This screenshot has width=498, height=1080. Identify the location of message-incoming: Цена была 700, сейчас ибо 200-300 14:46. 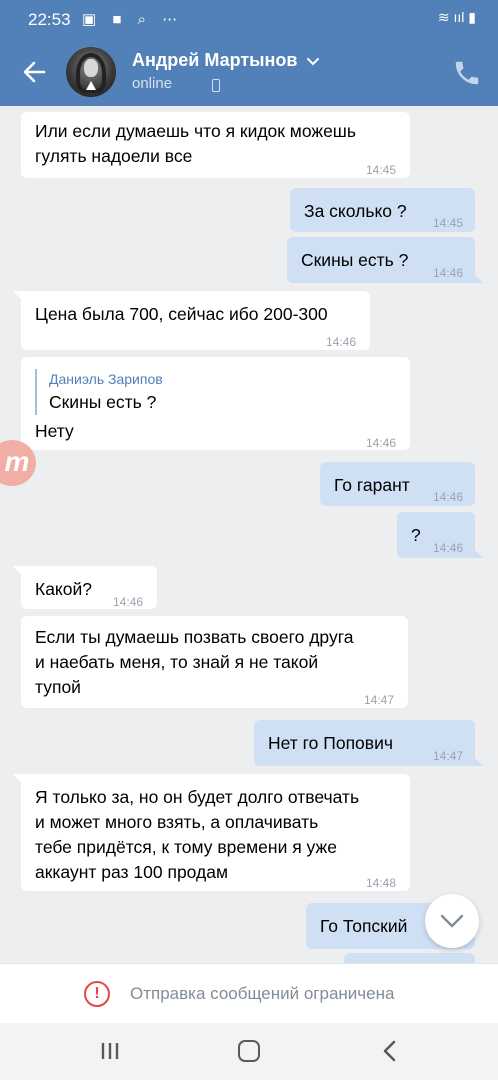
(191, 320).